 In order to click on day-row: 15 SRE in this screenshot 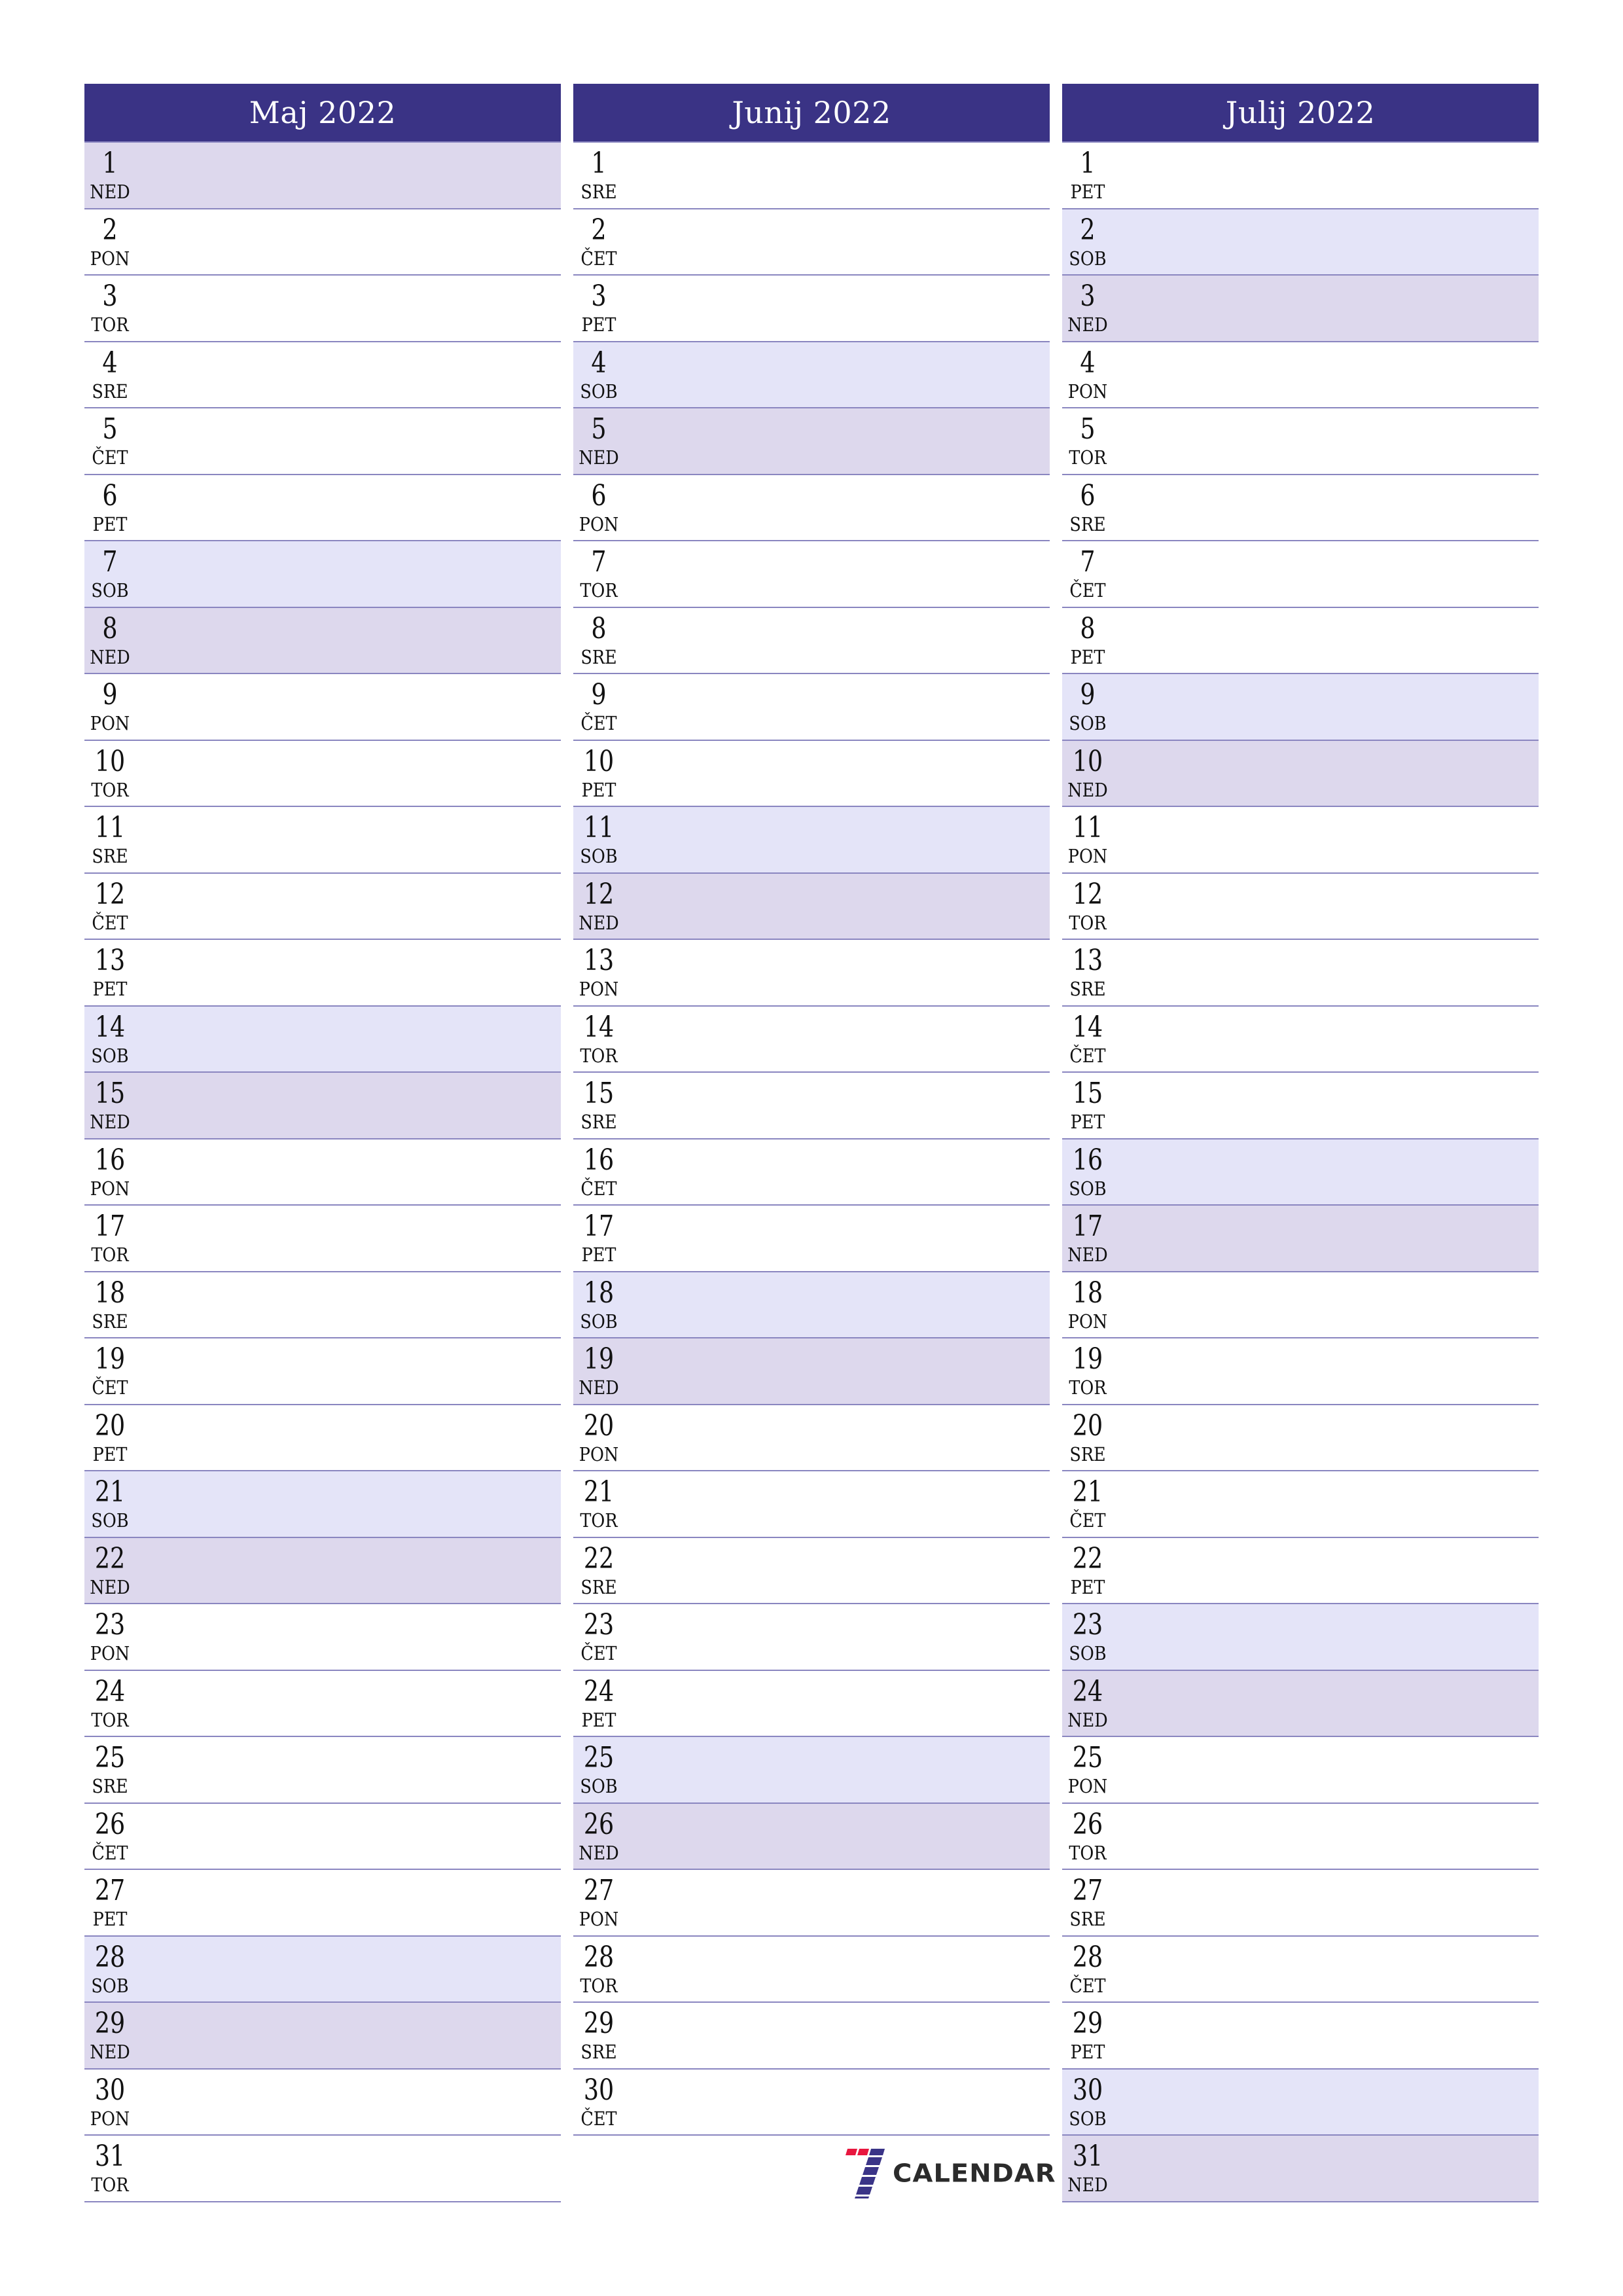, I will do `click(811, 1106)`.